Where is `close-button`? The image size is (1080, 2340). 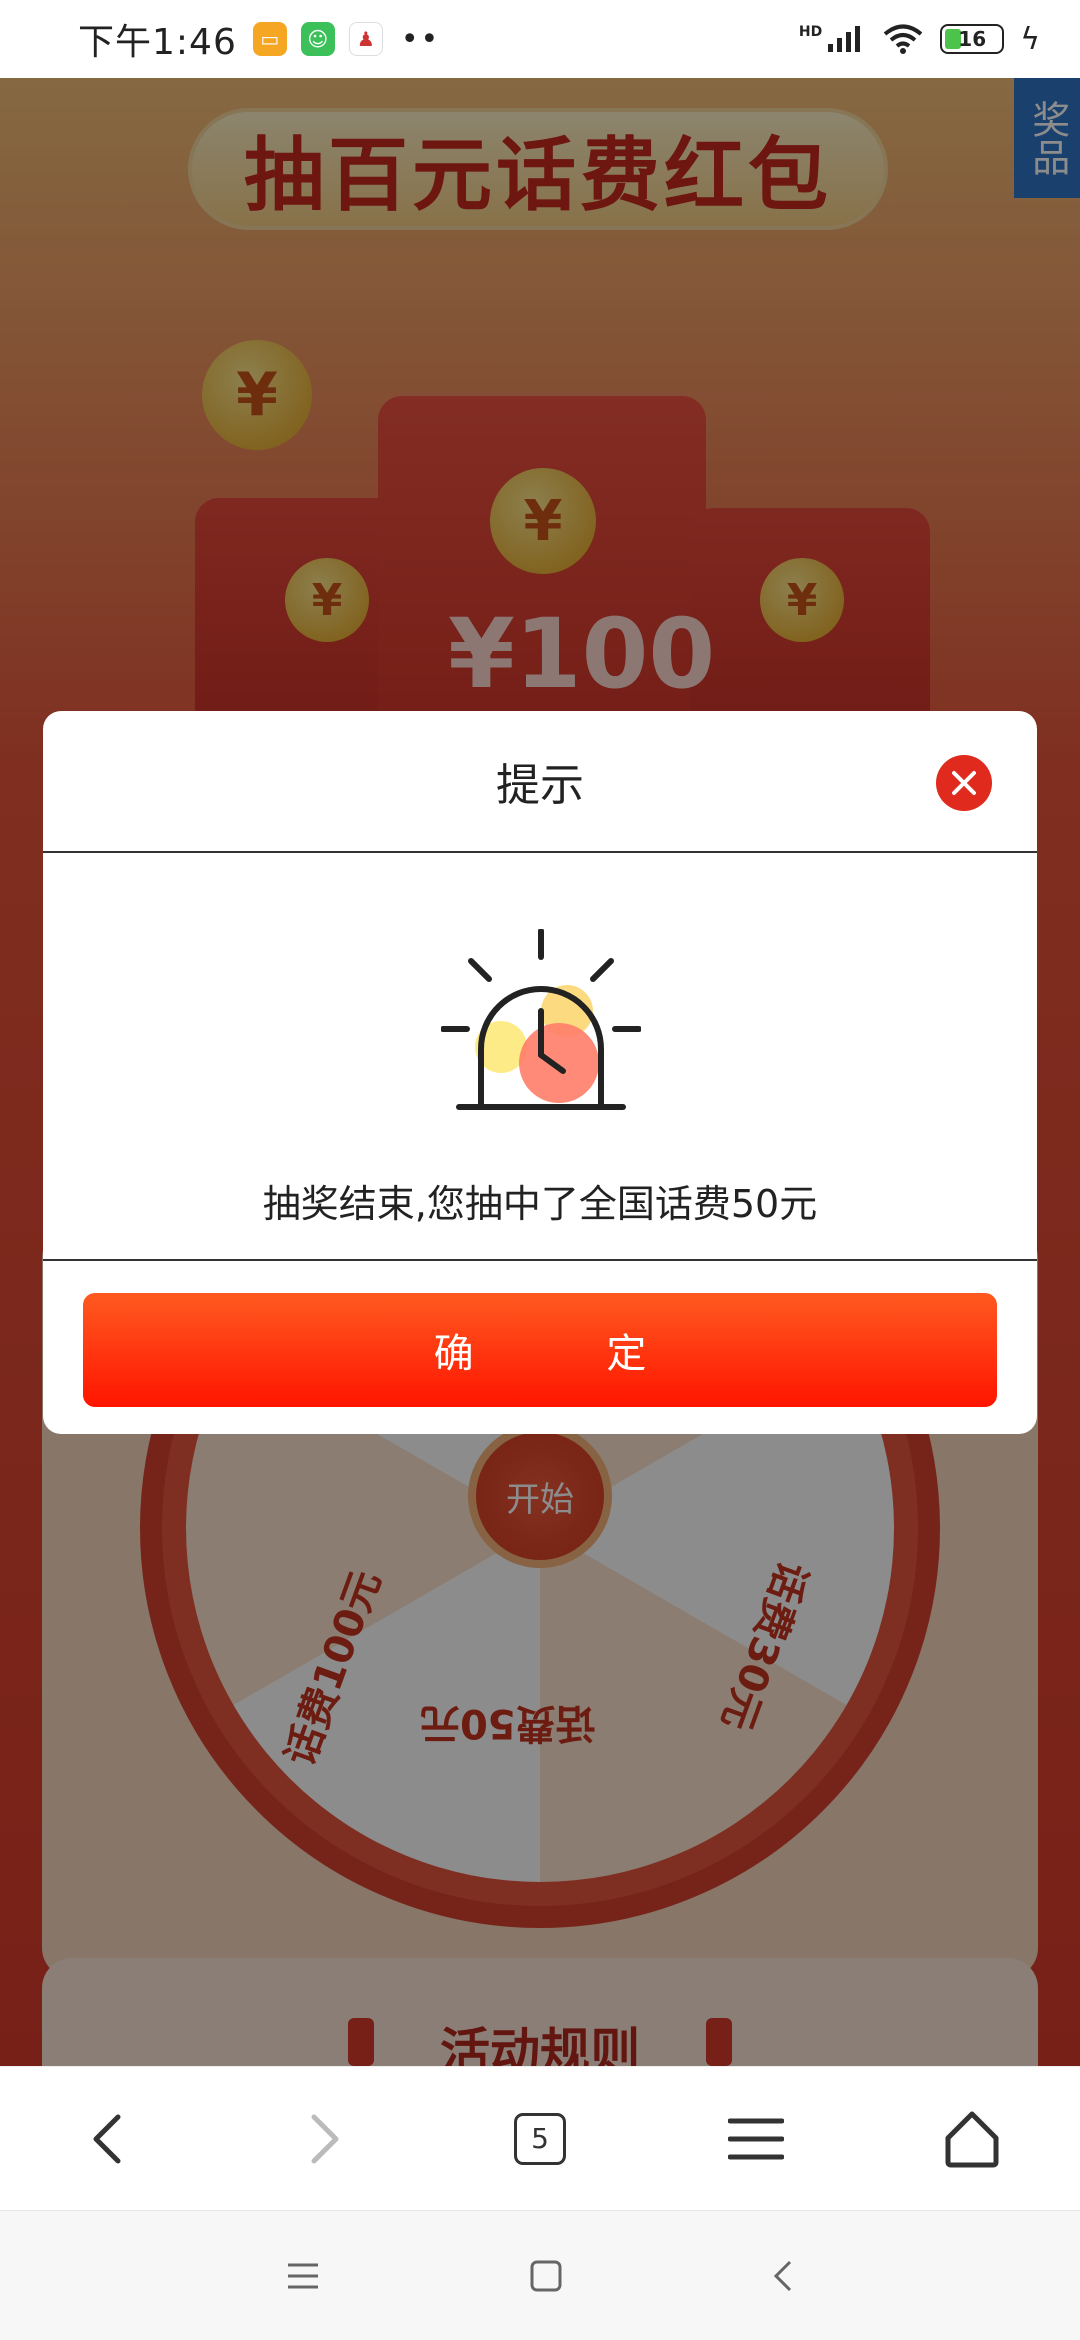
close-button is located at coordinates (964, 783).